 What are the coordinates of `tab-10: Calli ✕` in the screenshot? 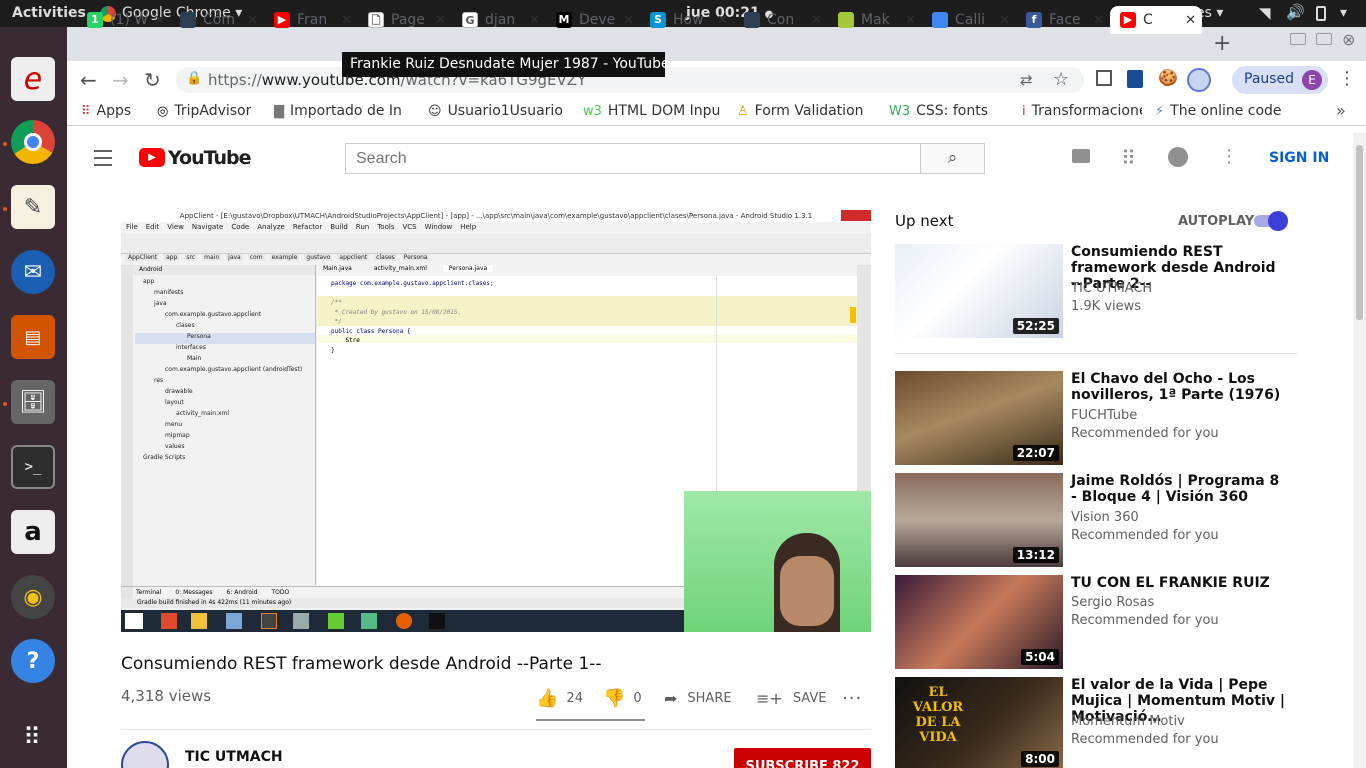 It's located at (969, 20).